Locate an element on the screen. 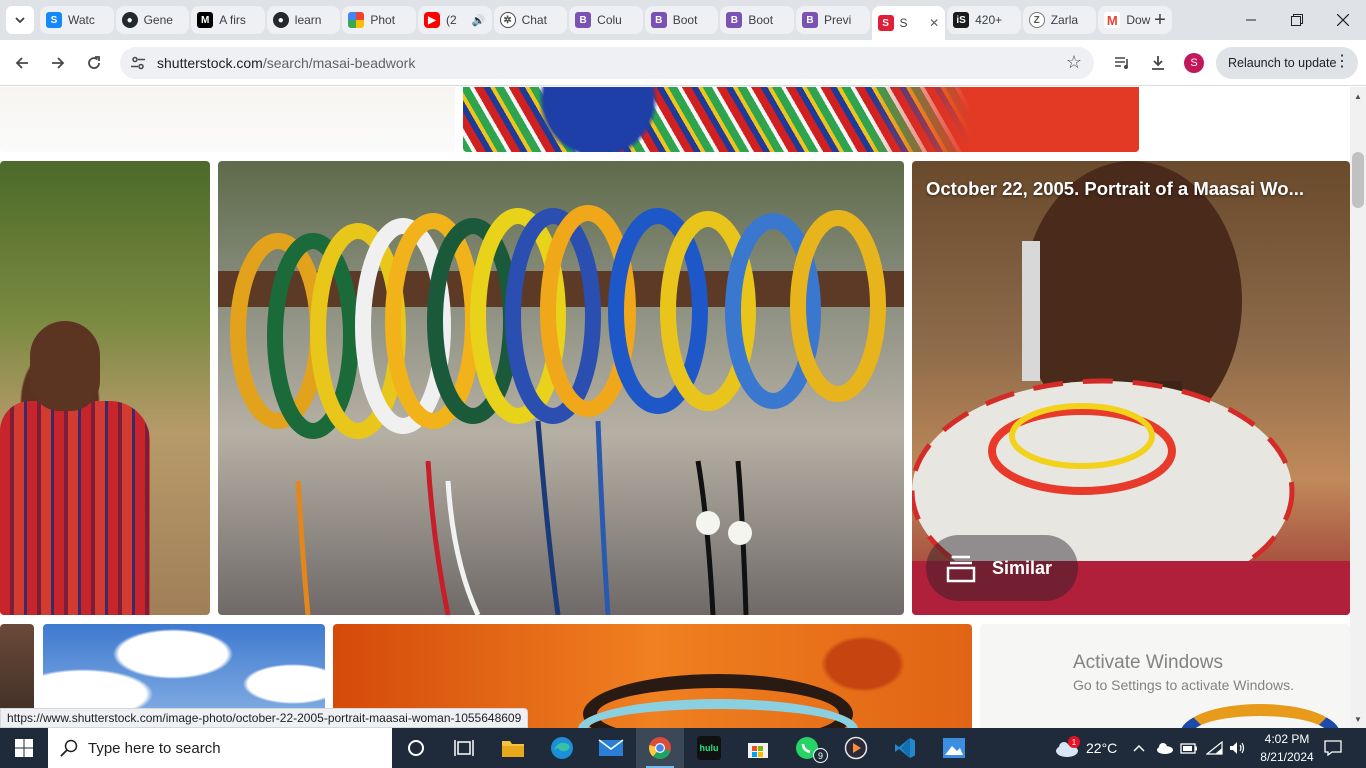 This screenshot has width=1366, height=768. result-image-top-beadwork is located at coordinates (801, 119).